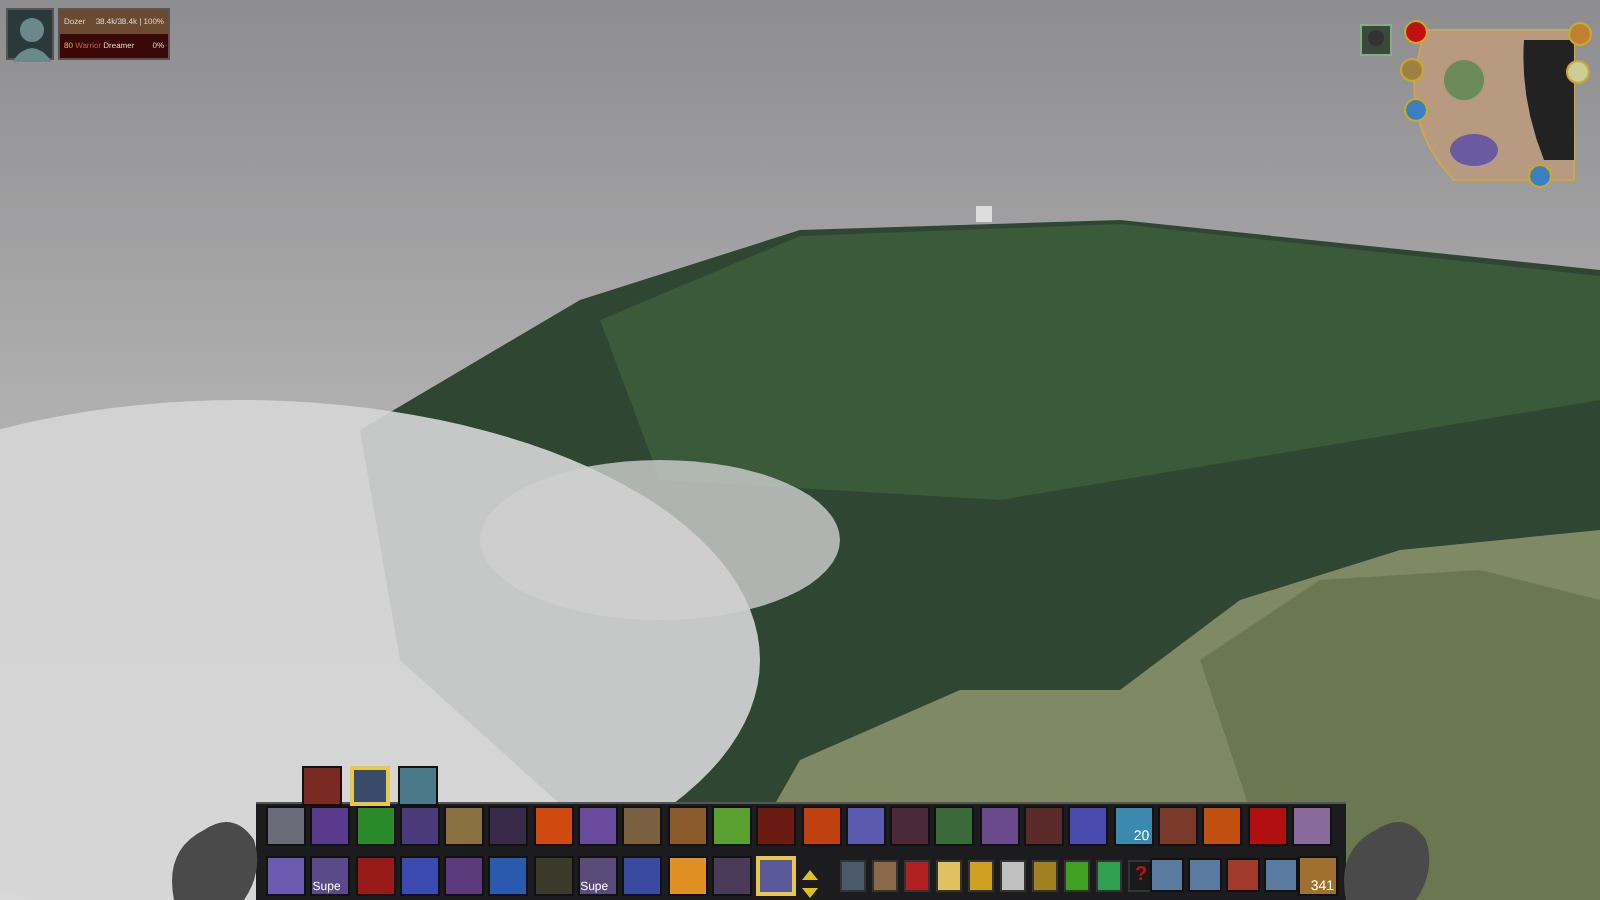  Describe the element at coordinates (1376, 39) in the screenshot. I see `tracking-icon` at that location.